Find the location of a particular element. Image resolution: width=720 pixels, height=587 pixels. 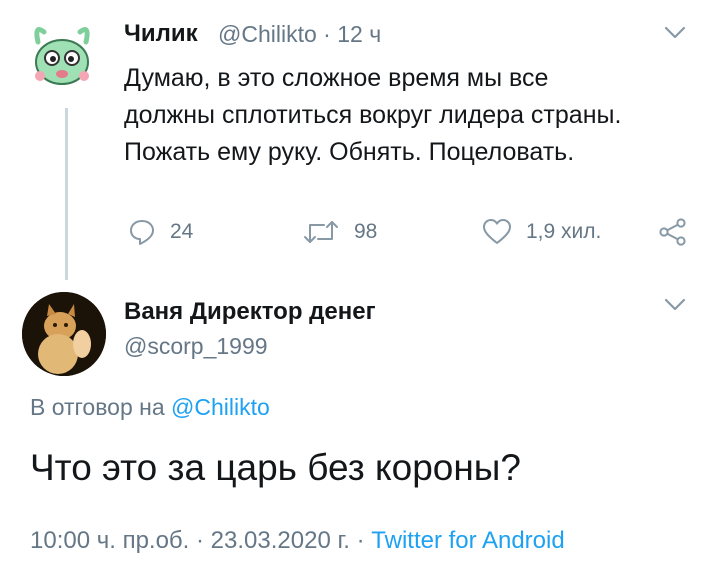

replying-to-label: В отговор на is located at coordinates (97, 407).